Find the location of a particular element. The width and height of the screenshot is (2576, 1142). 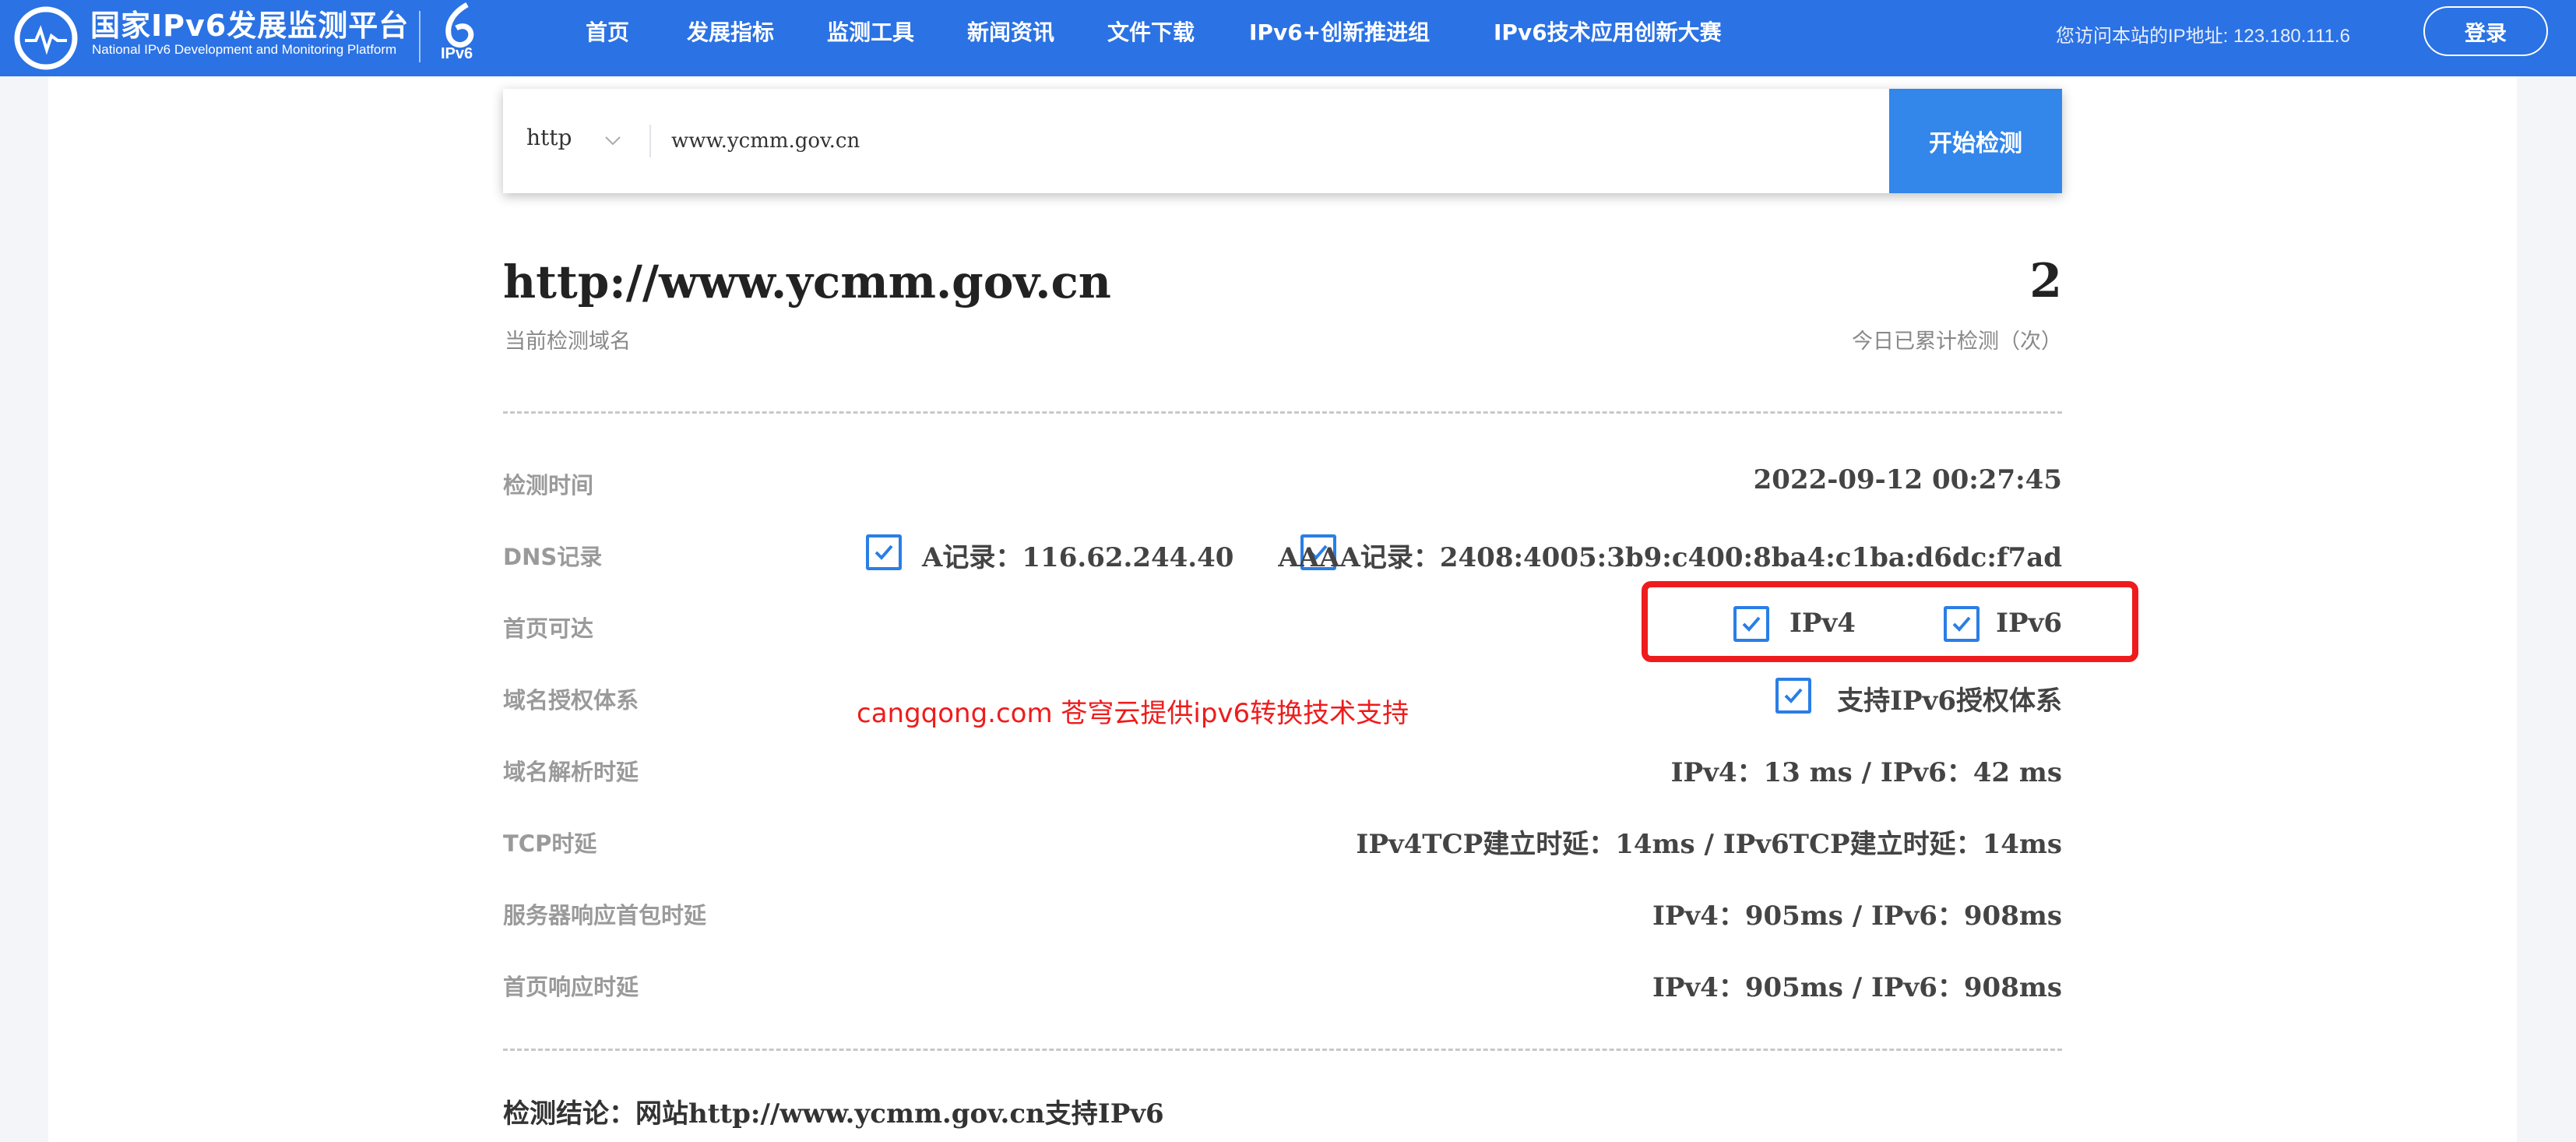

nav-indicators: 发展指标 is located at coordinates (730, 31).